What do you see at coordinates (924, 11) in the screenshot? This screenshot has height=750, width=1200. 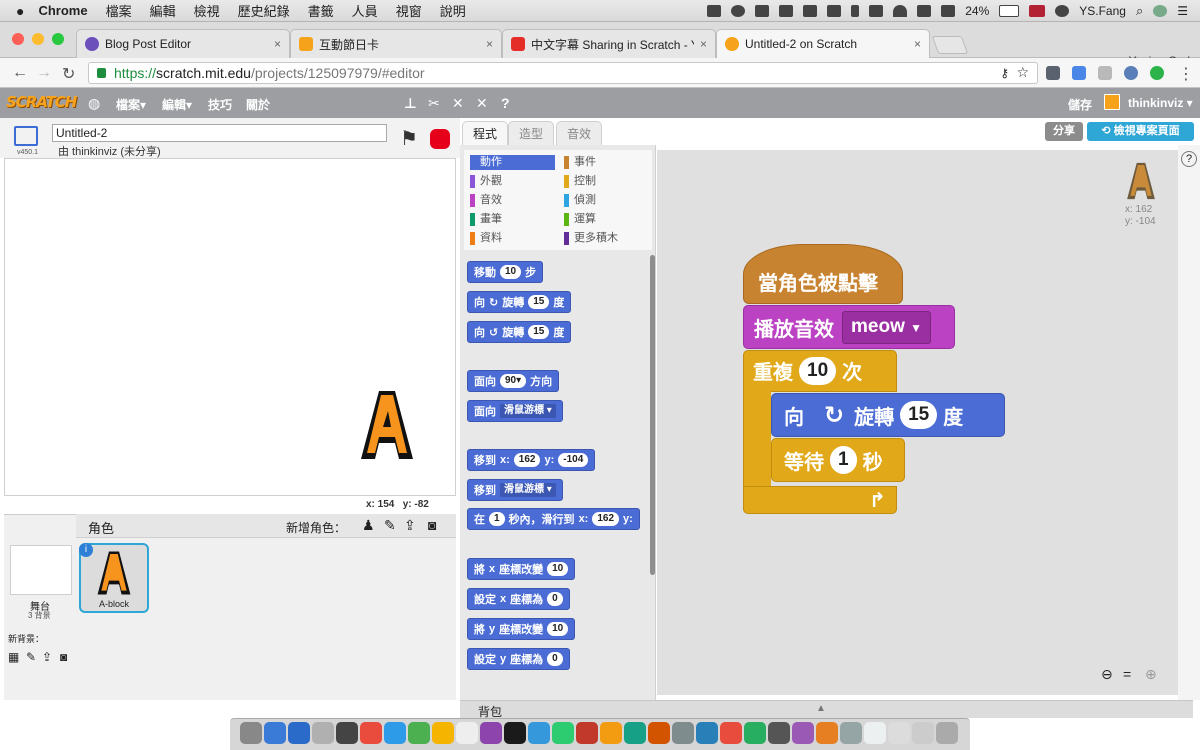 I see `airplay-icon` at bounding box center [924, 11].